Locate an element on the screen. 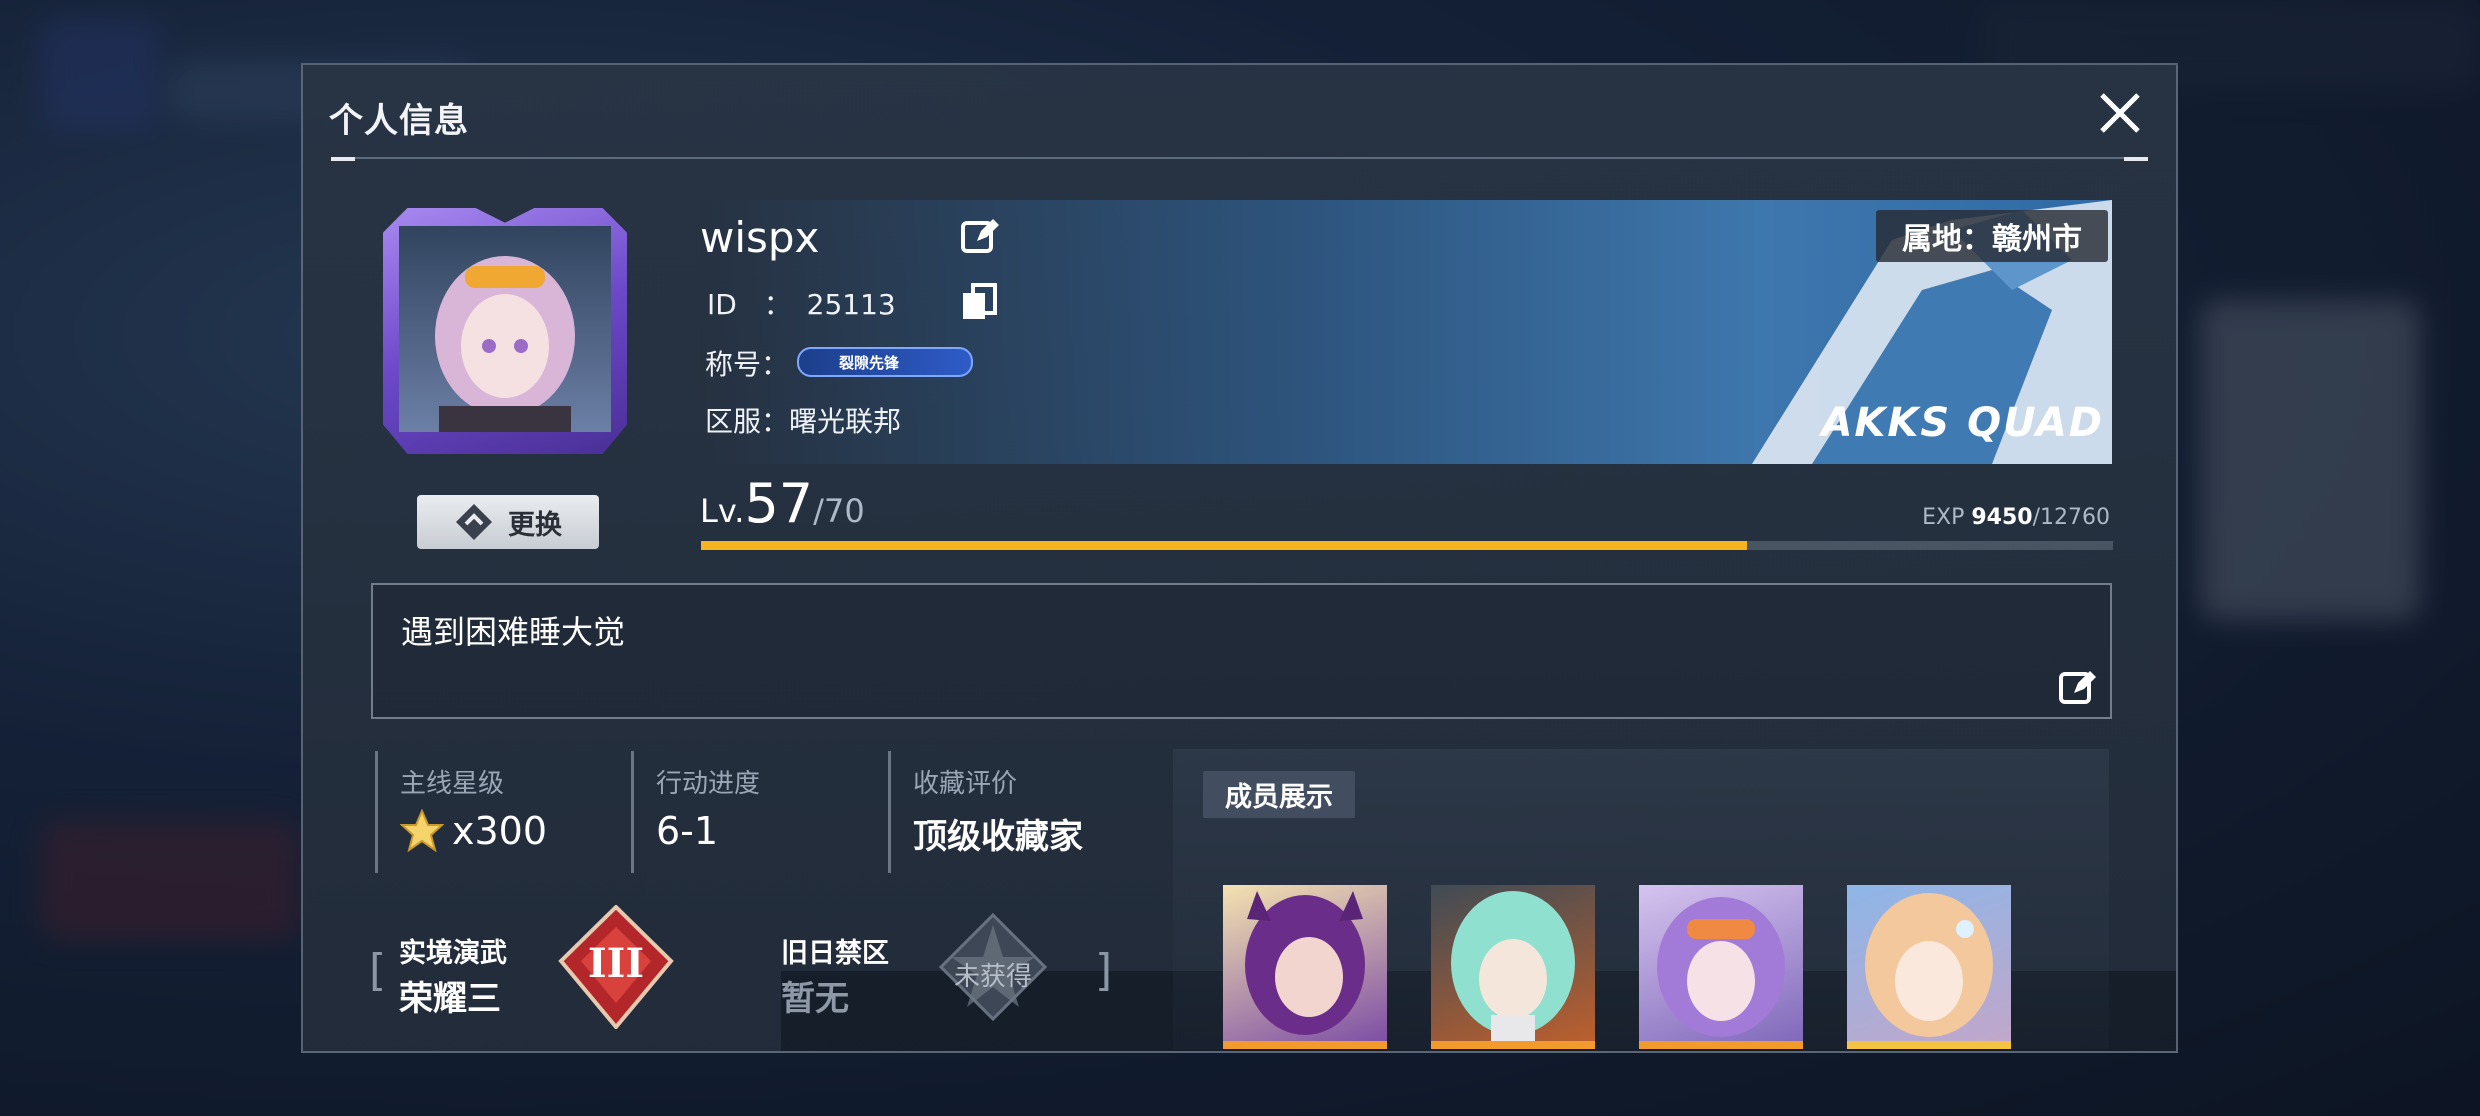 Image resolution: width=2480 pixels, height=1116 pixels. arena-real-value: 荣耀三 is located at coordinates (450, 999).